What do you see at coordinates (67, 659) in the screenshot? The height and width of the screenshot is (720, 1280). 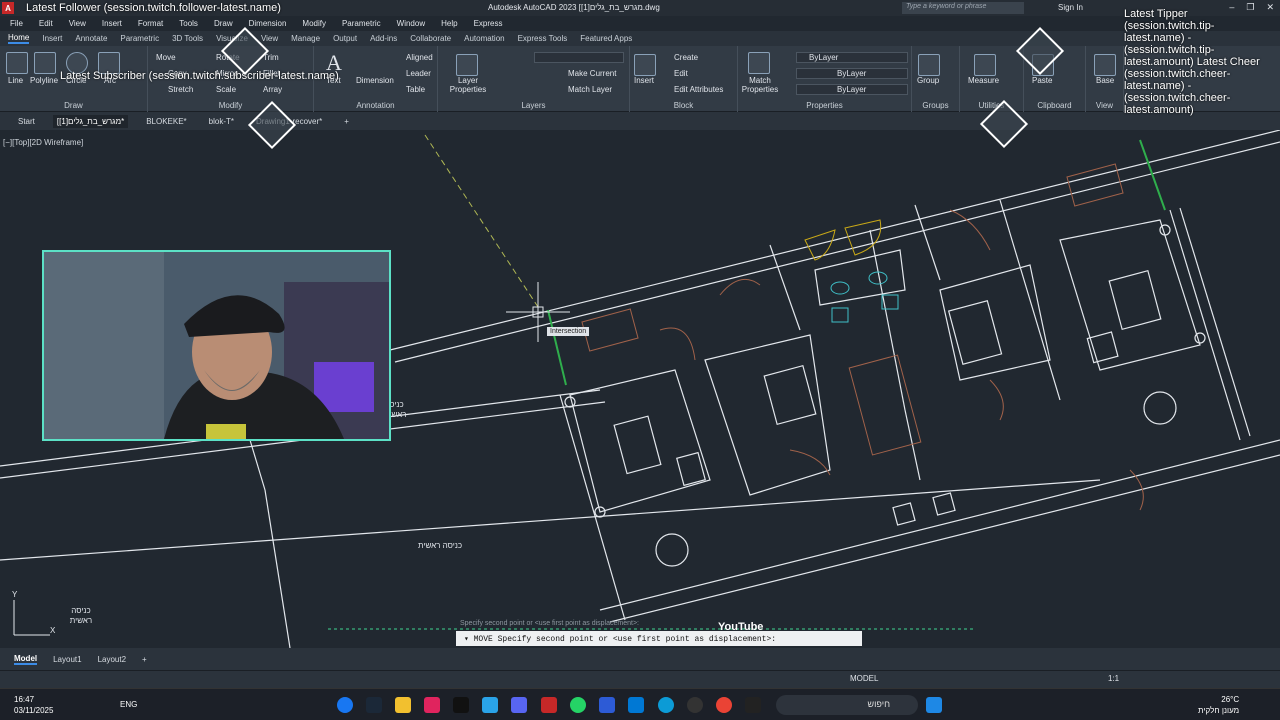 I see `tab-layout1: Layout1` at bounding box center [67, 659].